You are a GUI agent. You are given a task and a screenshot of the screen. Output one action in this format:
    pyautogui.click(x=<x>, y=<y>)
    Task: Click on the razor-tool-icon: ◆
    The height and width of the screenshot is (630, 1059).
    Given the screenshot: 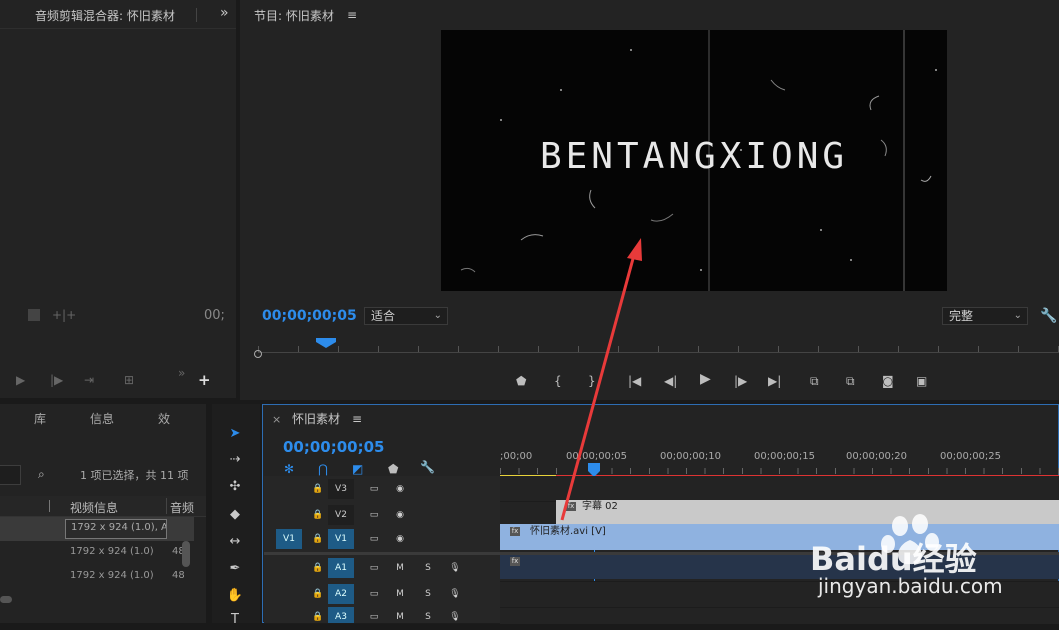 What is the action you would take?
    pyautogui.click(x=235, y=515)
    